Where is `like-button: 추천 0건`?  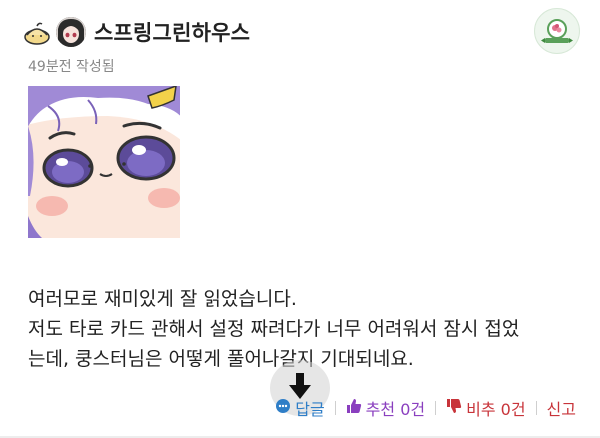
like-button: 추천 0건 is located at coordinates (385, 408).